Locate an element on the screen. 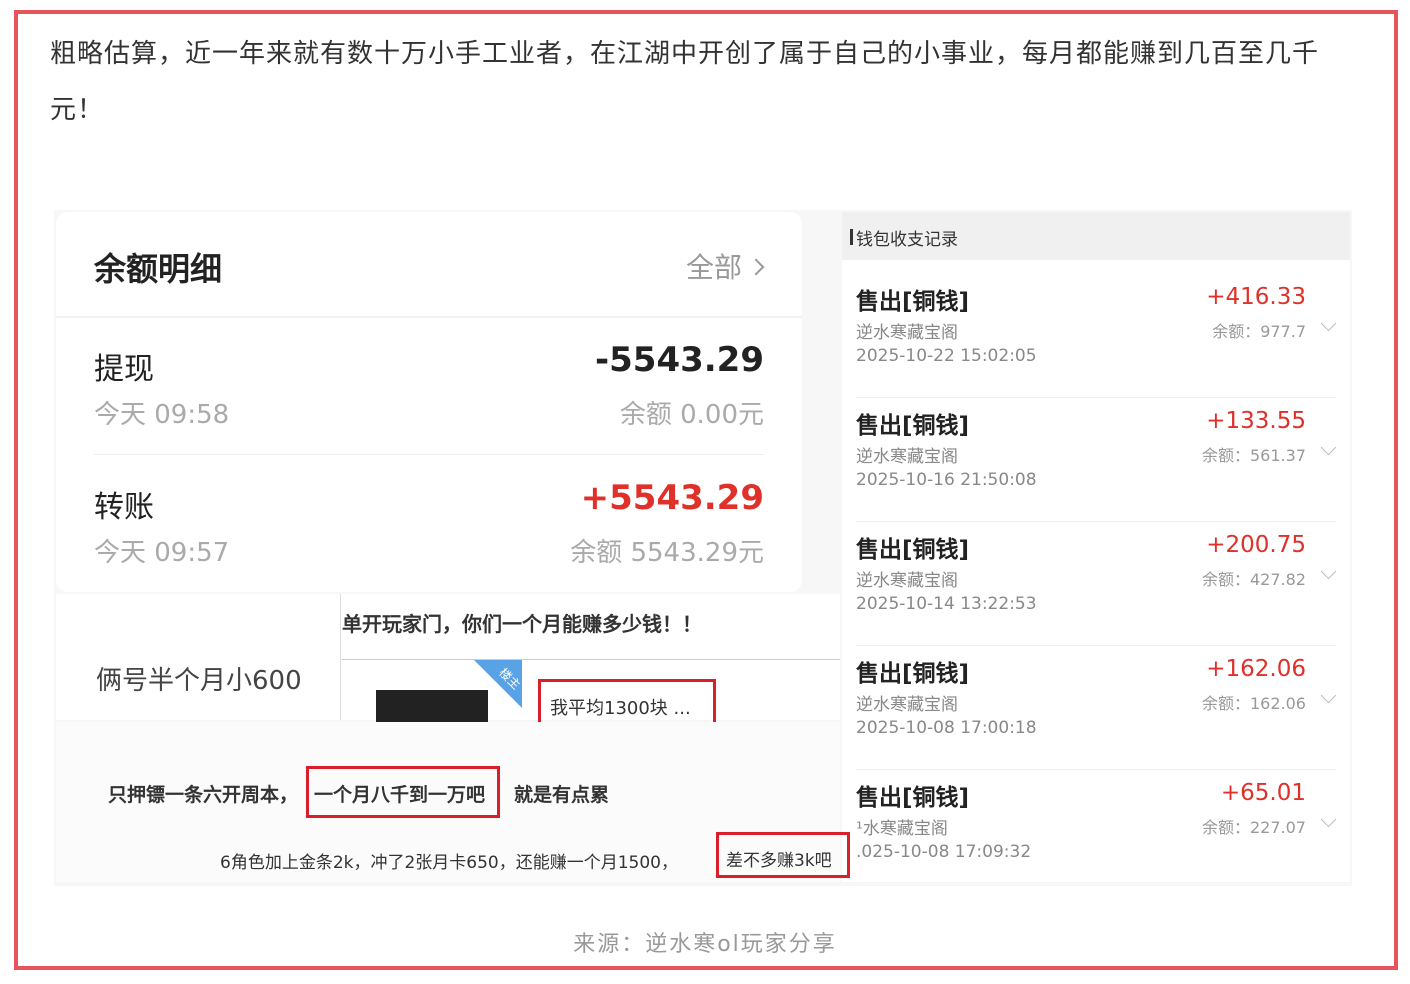  thumbnail-image is located at coordinates (432, 706).